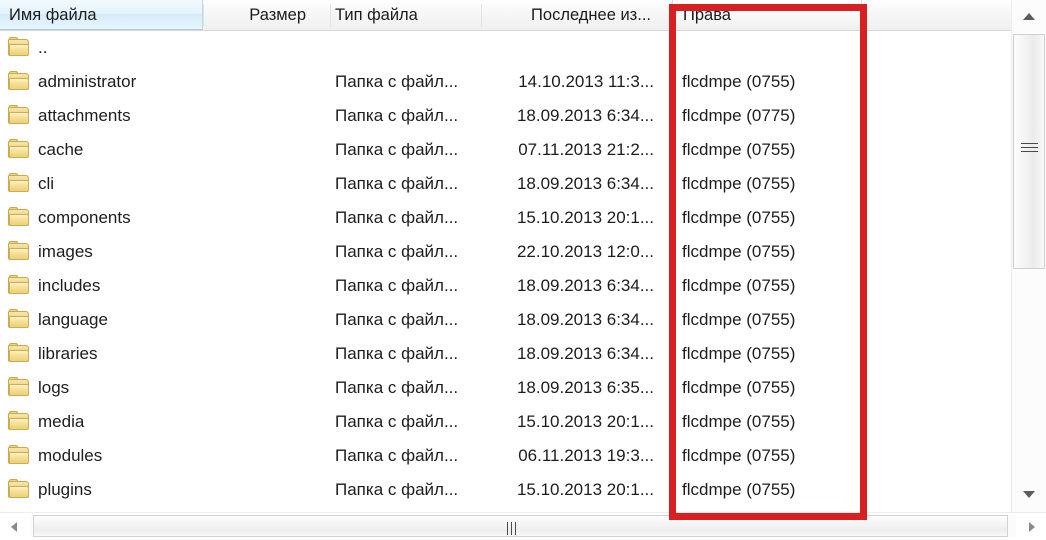 The width and height of the screenshot is (1046, 540). Describe the element at coordinates (101, 15) in the screenshot. I see `column-header-name: Имя файла` at that location.